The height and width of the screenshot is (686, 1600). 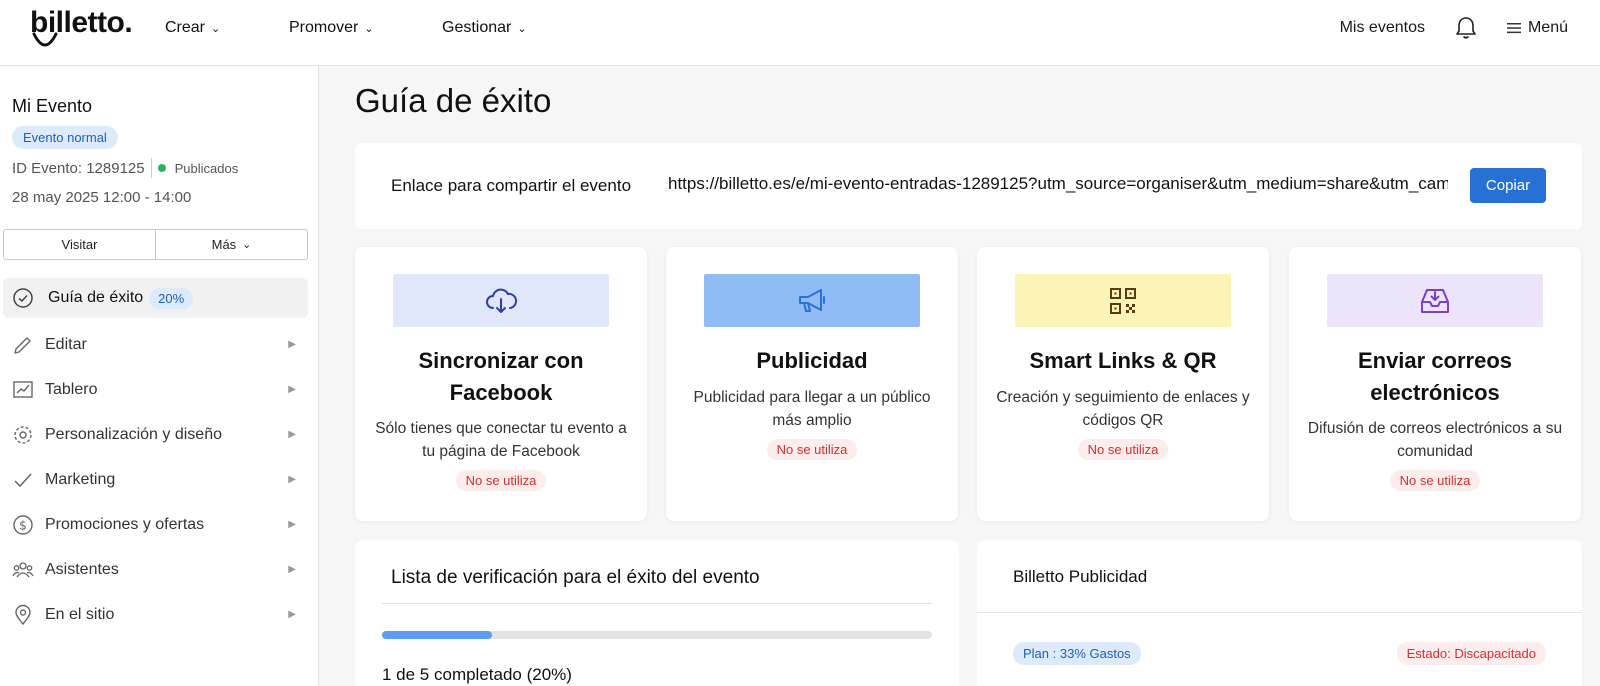 I want to click on location-pin-icon, so click(x=23, y=615).